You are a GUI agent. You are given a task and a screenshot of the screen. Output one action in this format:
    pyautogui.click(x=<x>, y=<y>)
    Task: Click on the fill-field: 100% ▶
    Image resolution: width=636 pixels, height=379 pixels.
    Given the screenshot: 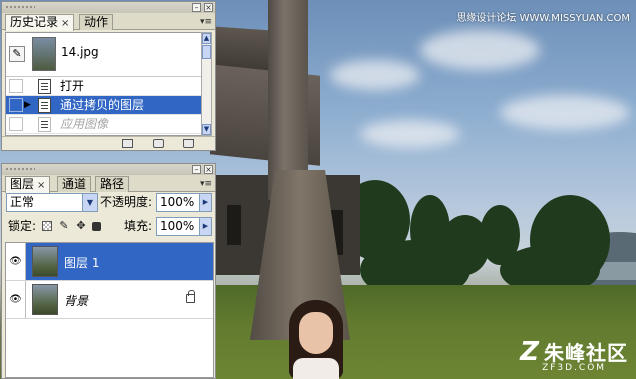 What is the action you would take?
    pyautogui.click(x=184, y=226)
    